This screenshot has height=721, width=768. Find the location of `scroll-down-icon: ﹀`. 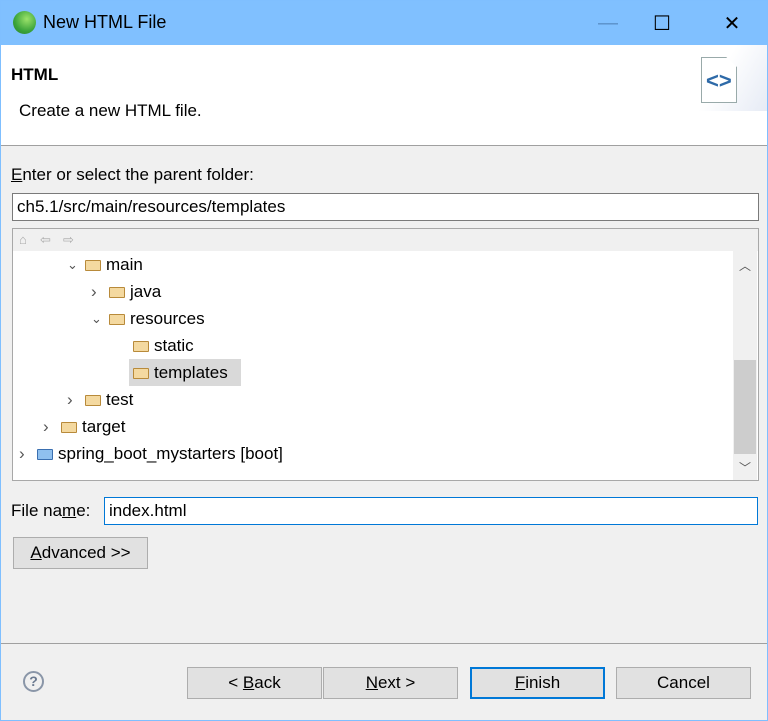

scroll-down-icon: ﹀ is located at coordinates (745, 467).